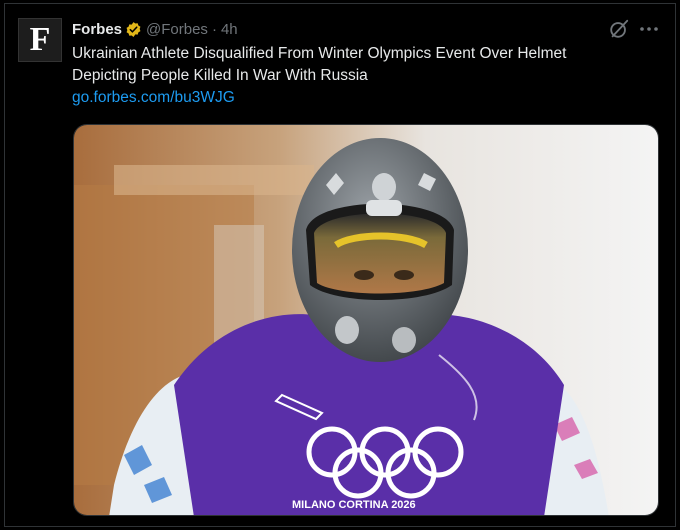  I want to click on jersey-text: MILANO CORTINA 2026, so click(354, 505).